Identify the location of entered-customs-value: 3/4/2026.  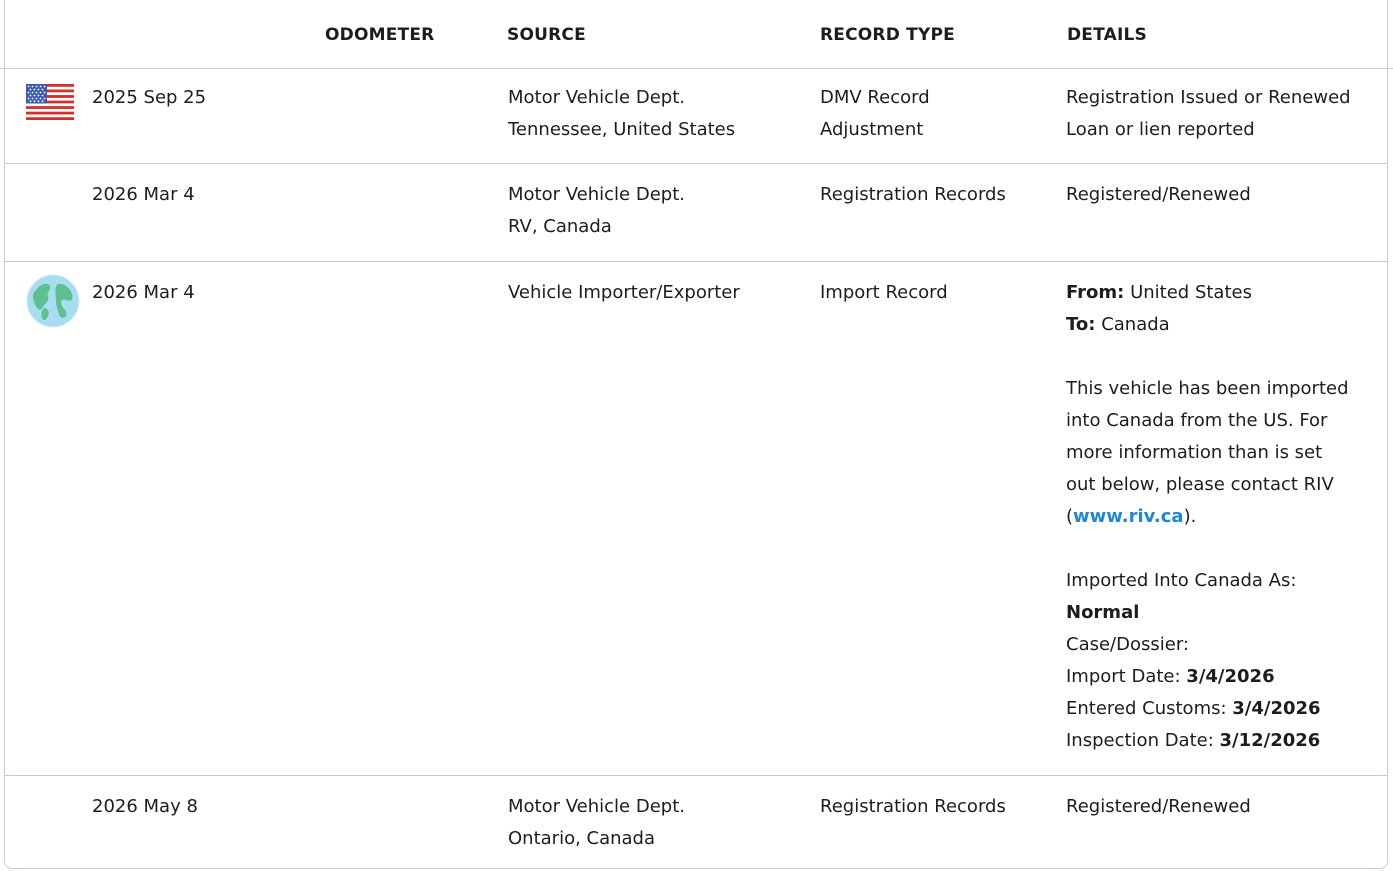
(1276, 708).